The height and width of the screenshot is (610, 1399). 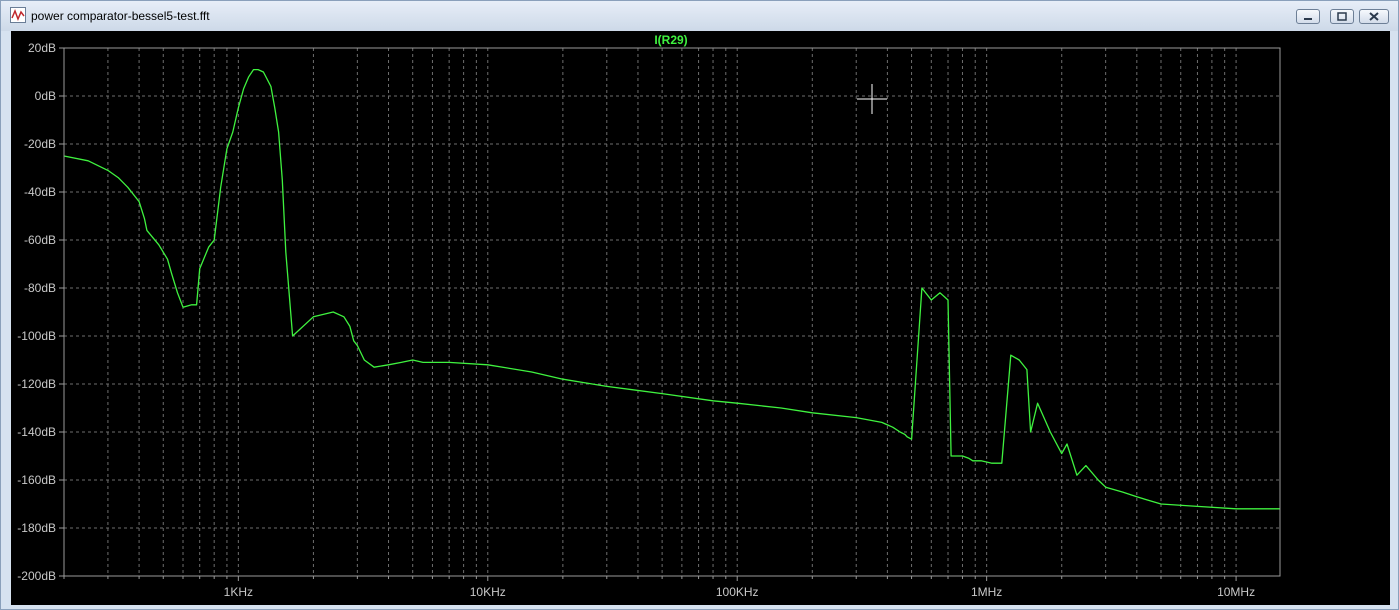 I want to click on x-tick-label: 100KHz, so click(x=737, y=592).